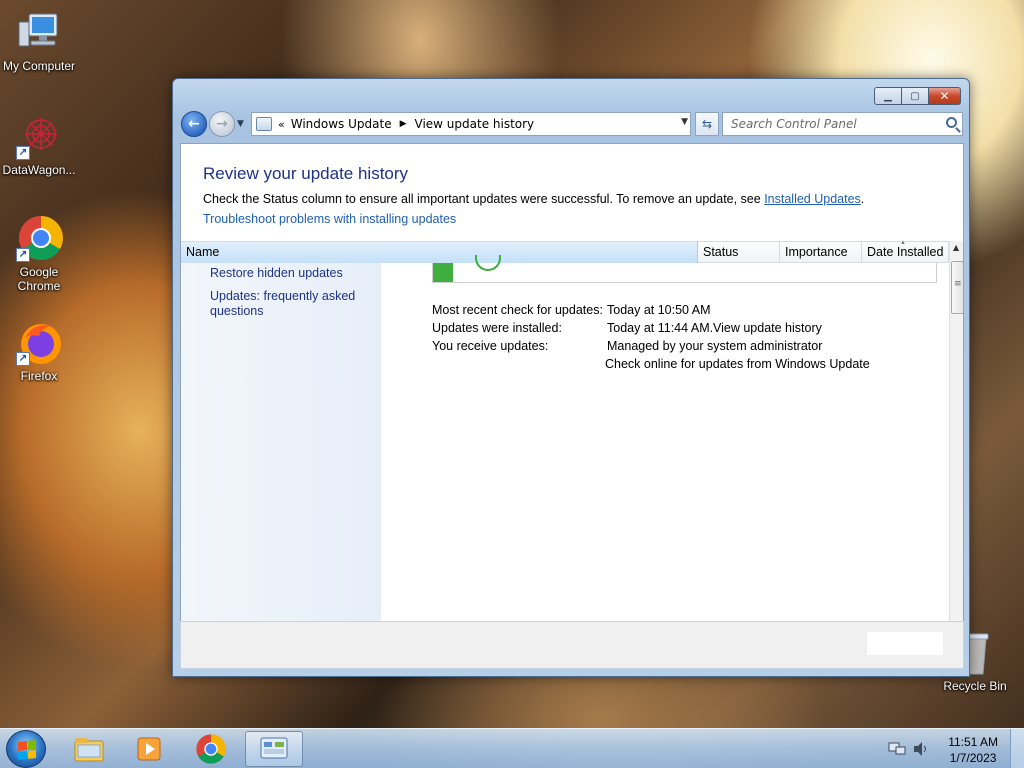 This screenshot has height=768, width=1024. Describe the element at coordinates (276, 273) in the screenshot. I see `restore-hidden-updates-link: Restore hidden updates` at that location.